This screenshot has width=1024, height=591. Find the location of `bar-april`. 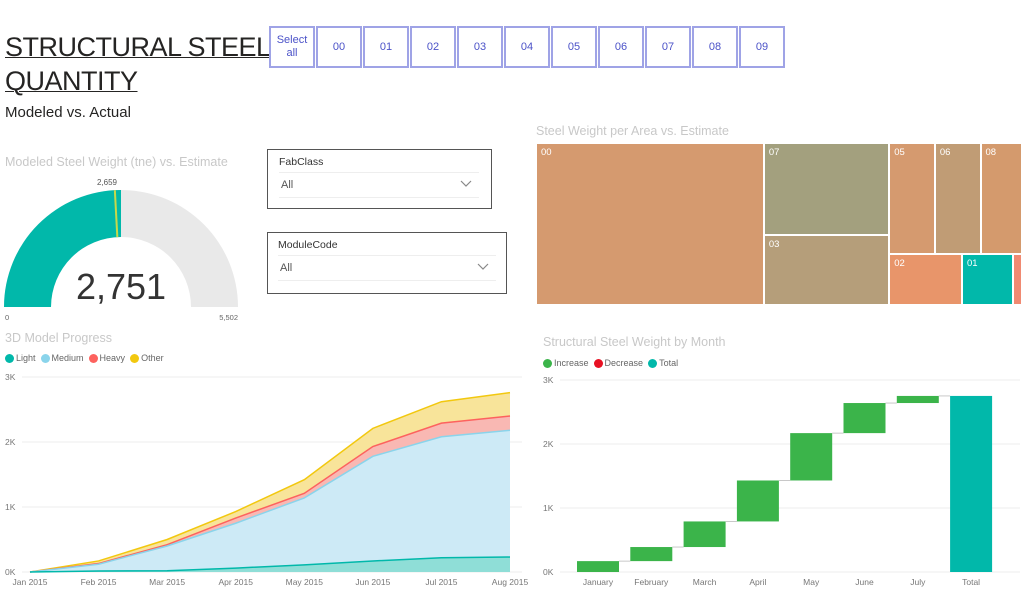

bar-april is located at coordinates (757, 501).